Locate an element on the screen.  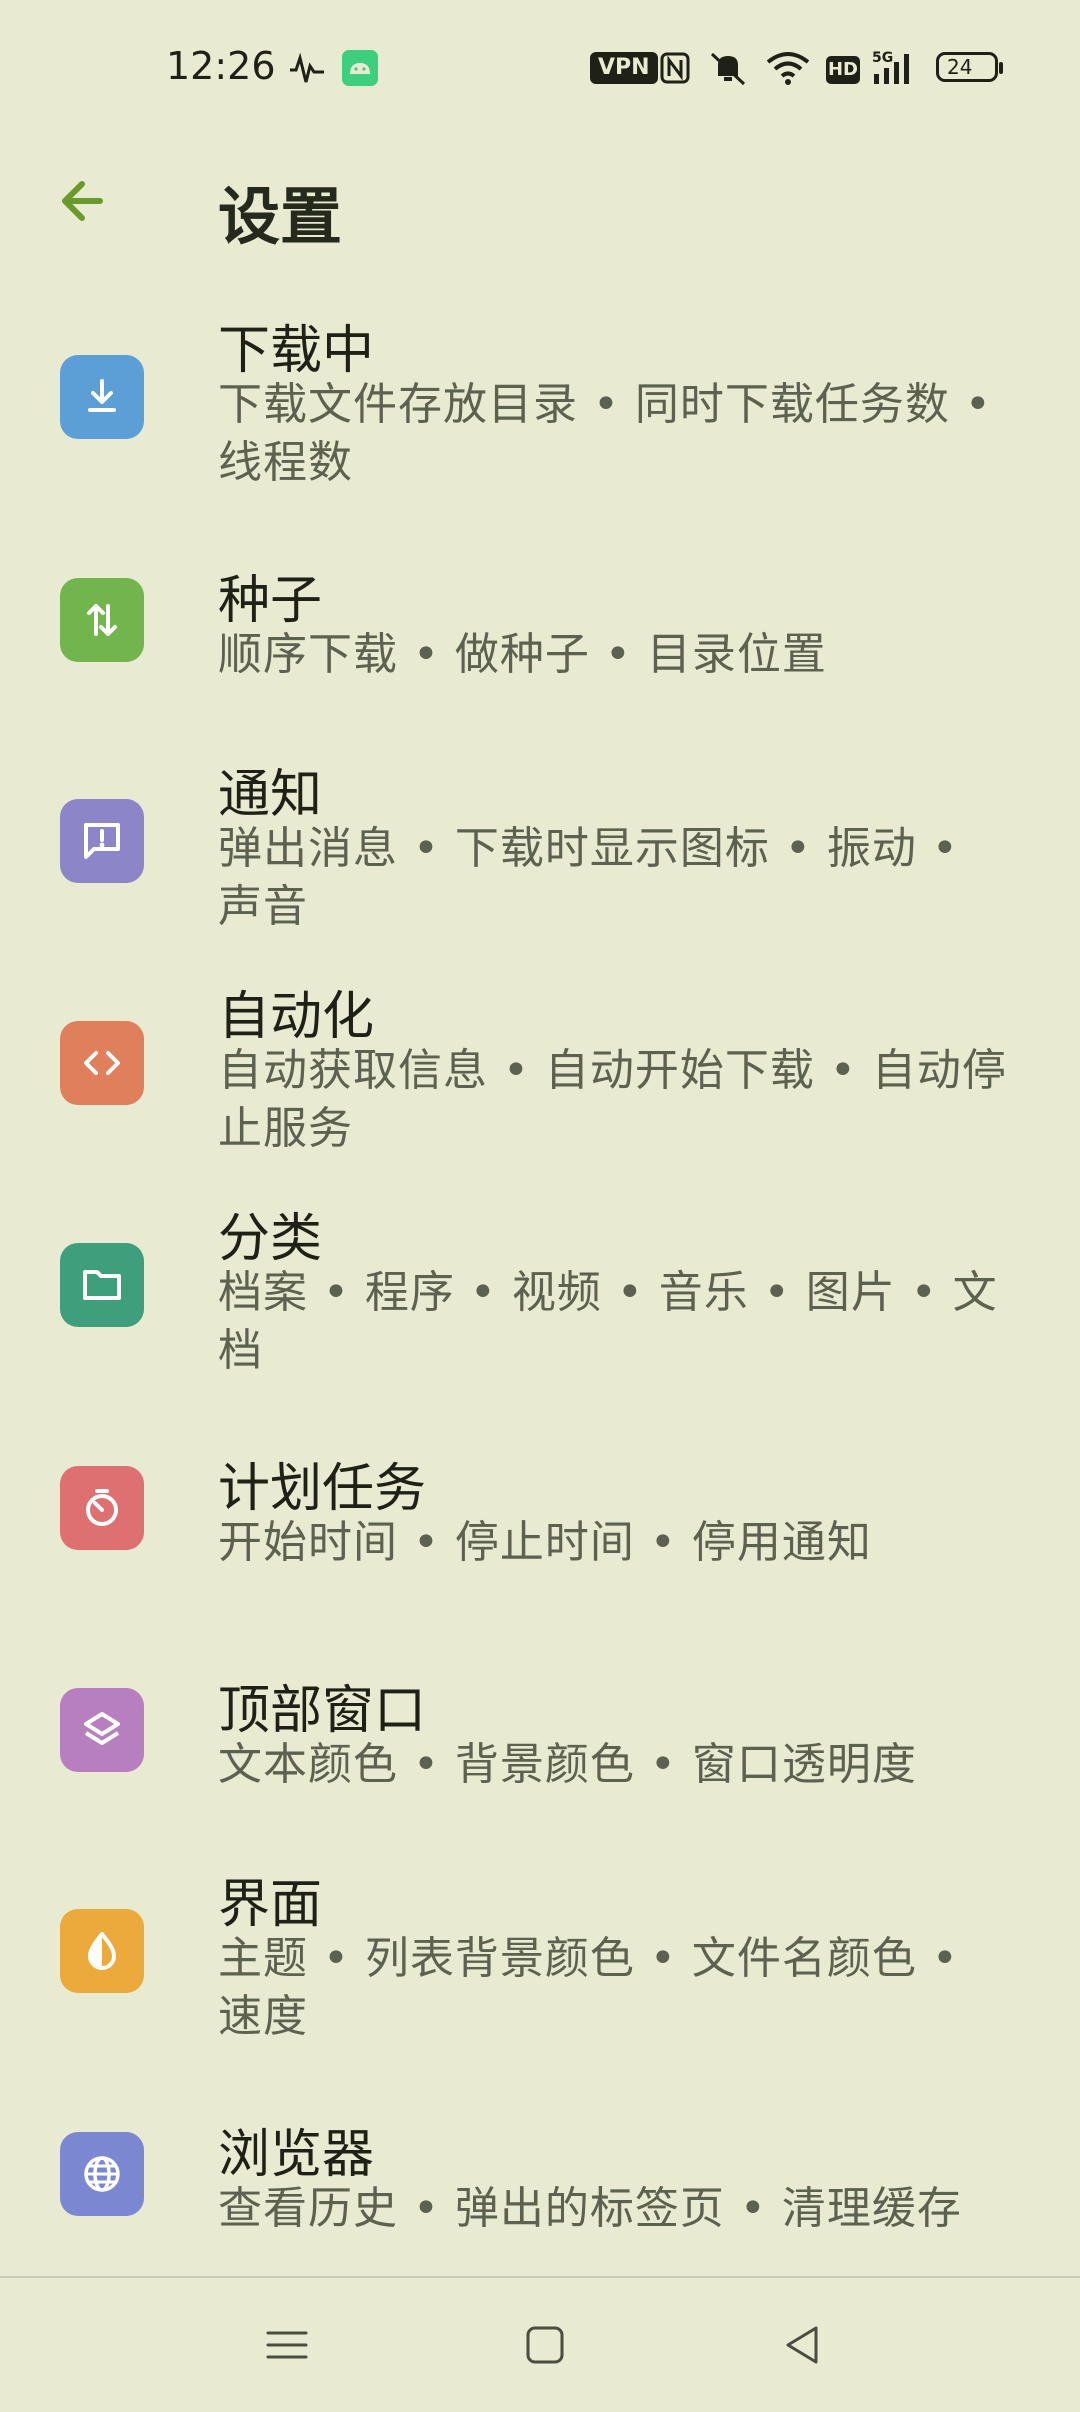
timer-icon is located at coordinates (102, 1508).